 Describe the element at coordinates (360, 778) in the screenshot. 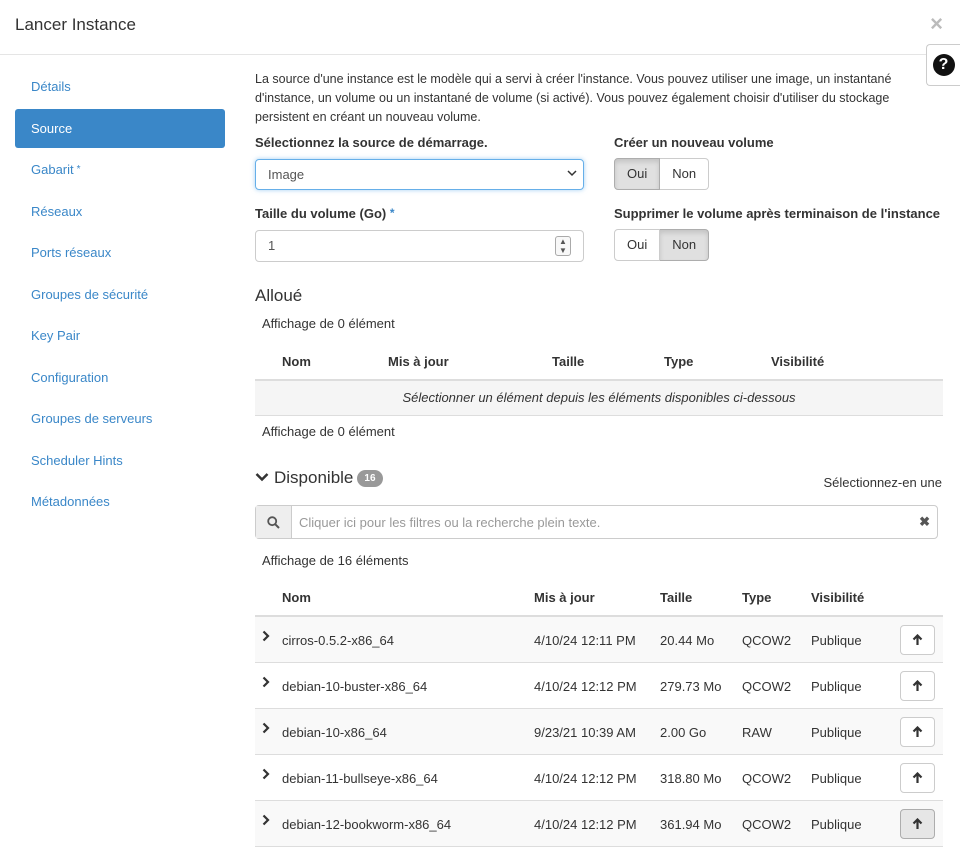

I see `row-name: debian-11-bullseye-x86_64` at that location.